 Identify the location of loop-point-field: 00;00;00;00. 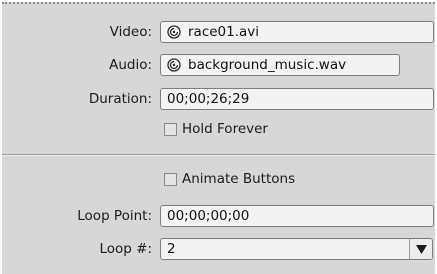
(297, 216).